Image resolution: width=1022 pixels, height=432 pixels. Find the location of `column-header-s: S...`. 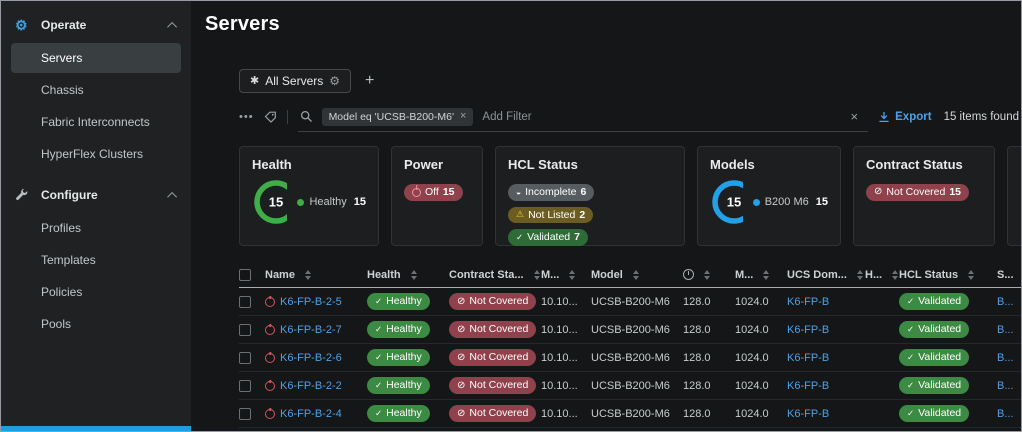

column-header-s: S... is located at coordinates (1009, 275).